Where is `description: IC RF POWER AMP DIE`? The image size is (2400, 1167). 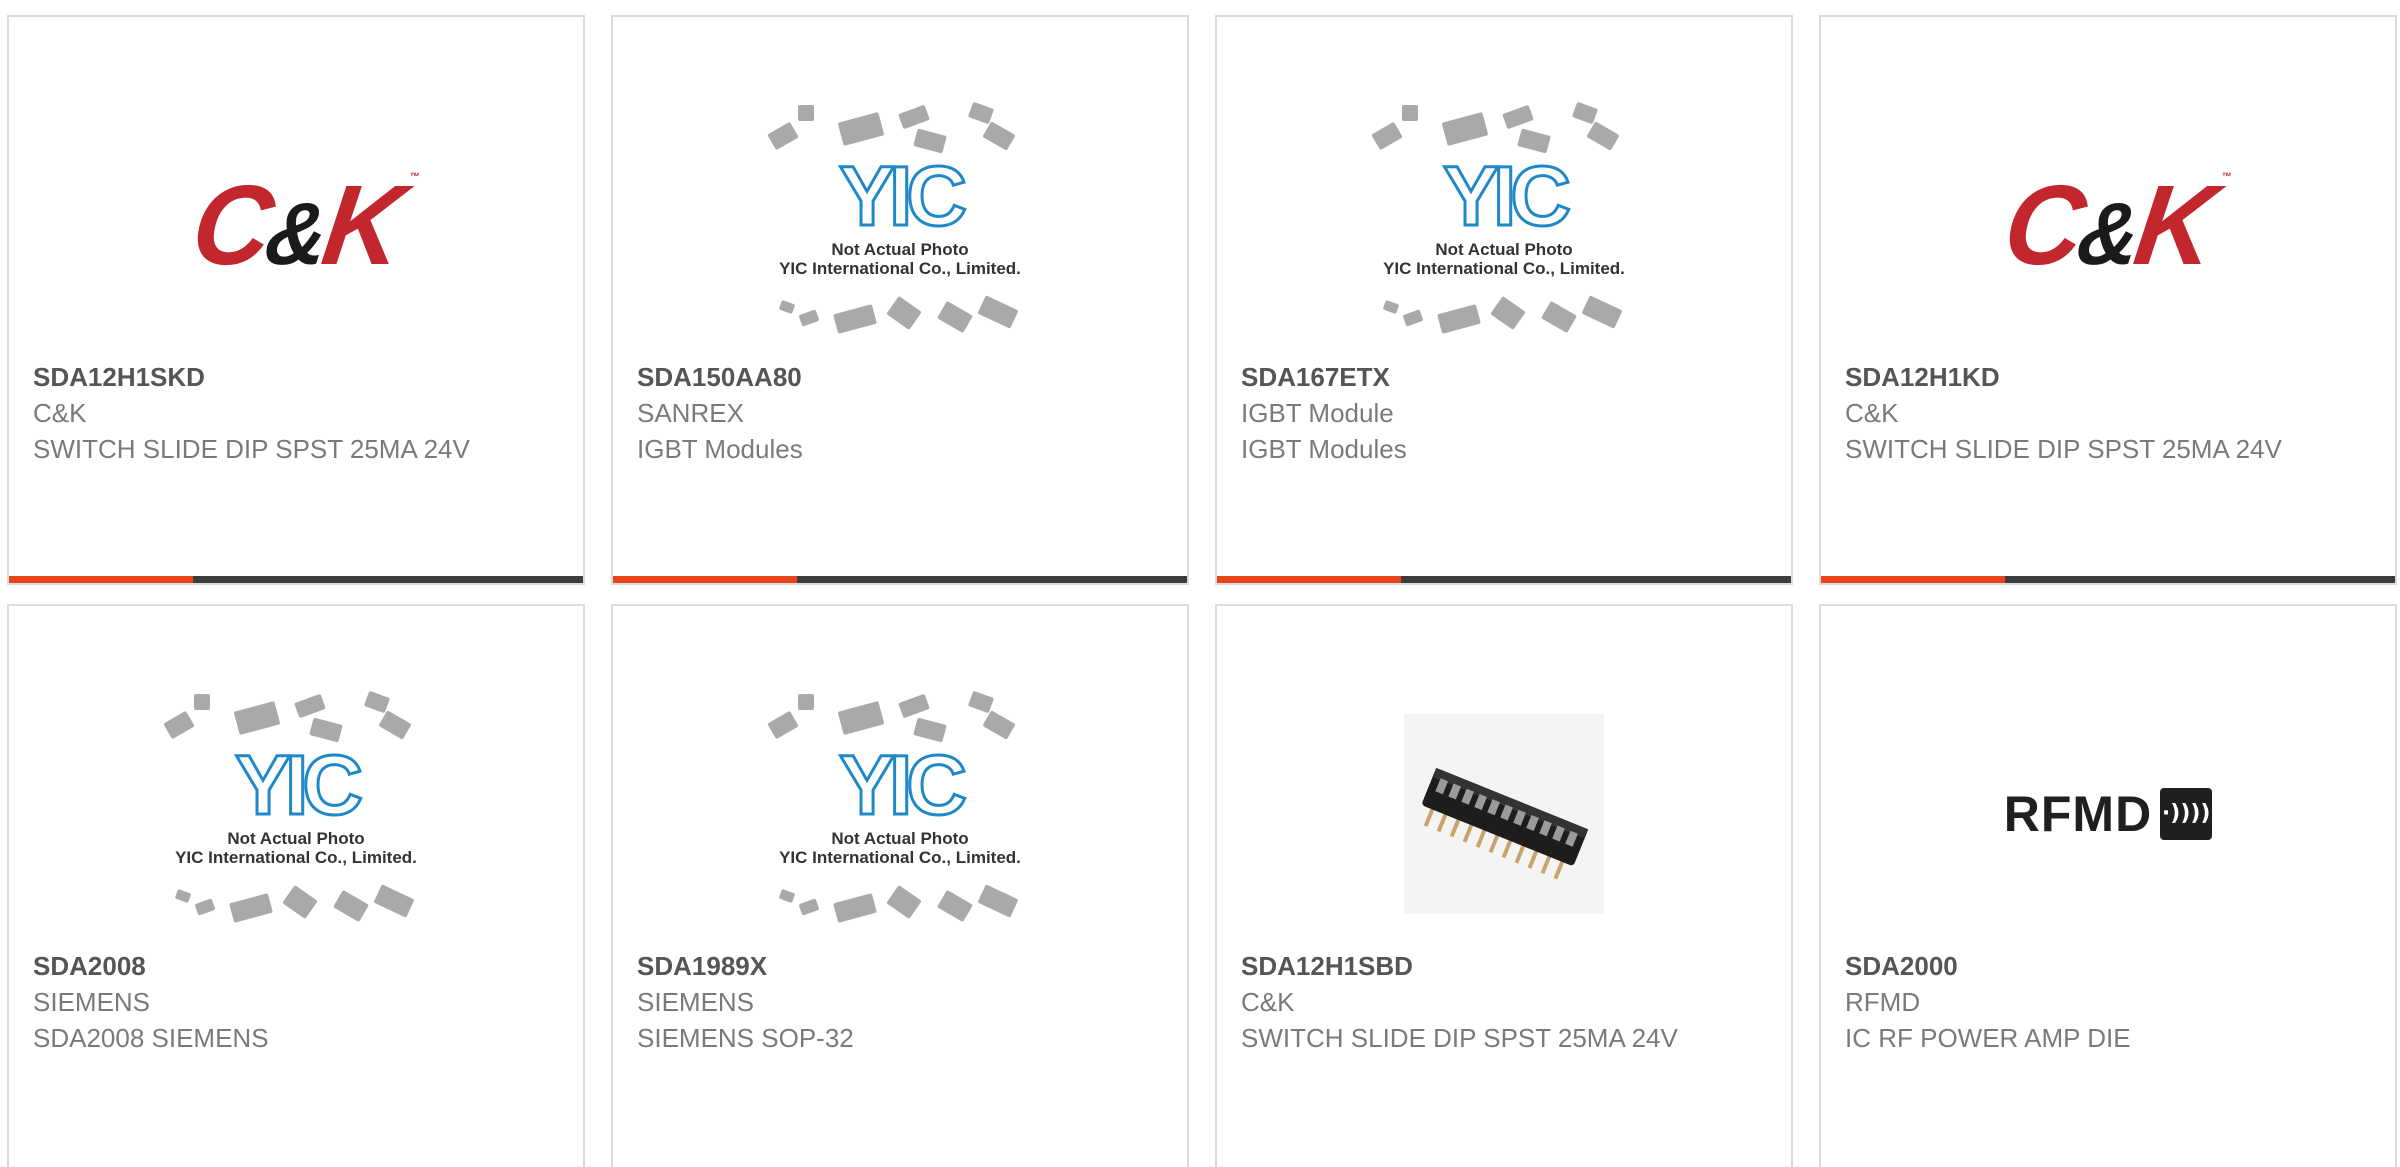 description: IC RF POWER AMP DIE is located at coordinates (1988, 1038).